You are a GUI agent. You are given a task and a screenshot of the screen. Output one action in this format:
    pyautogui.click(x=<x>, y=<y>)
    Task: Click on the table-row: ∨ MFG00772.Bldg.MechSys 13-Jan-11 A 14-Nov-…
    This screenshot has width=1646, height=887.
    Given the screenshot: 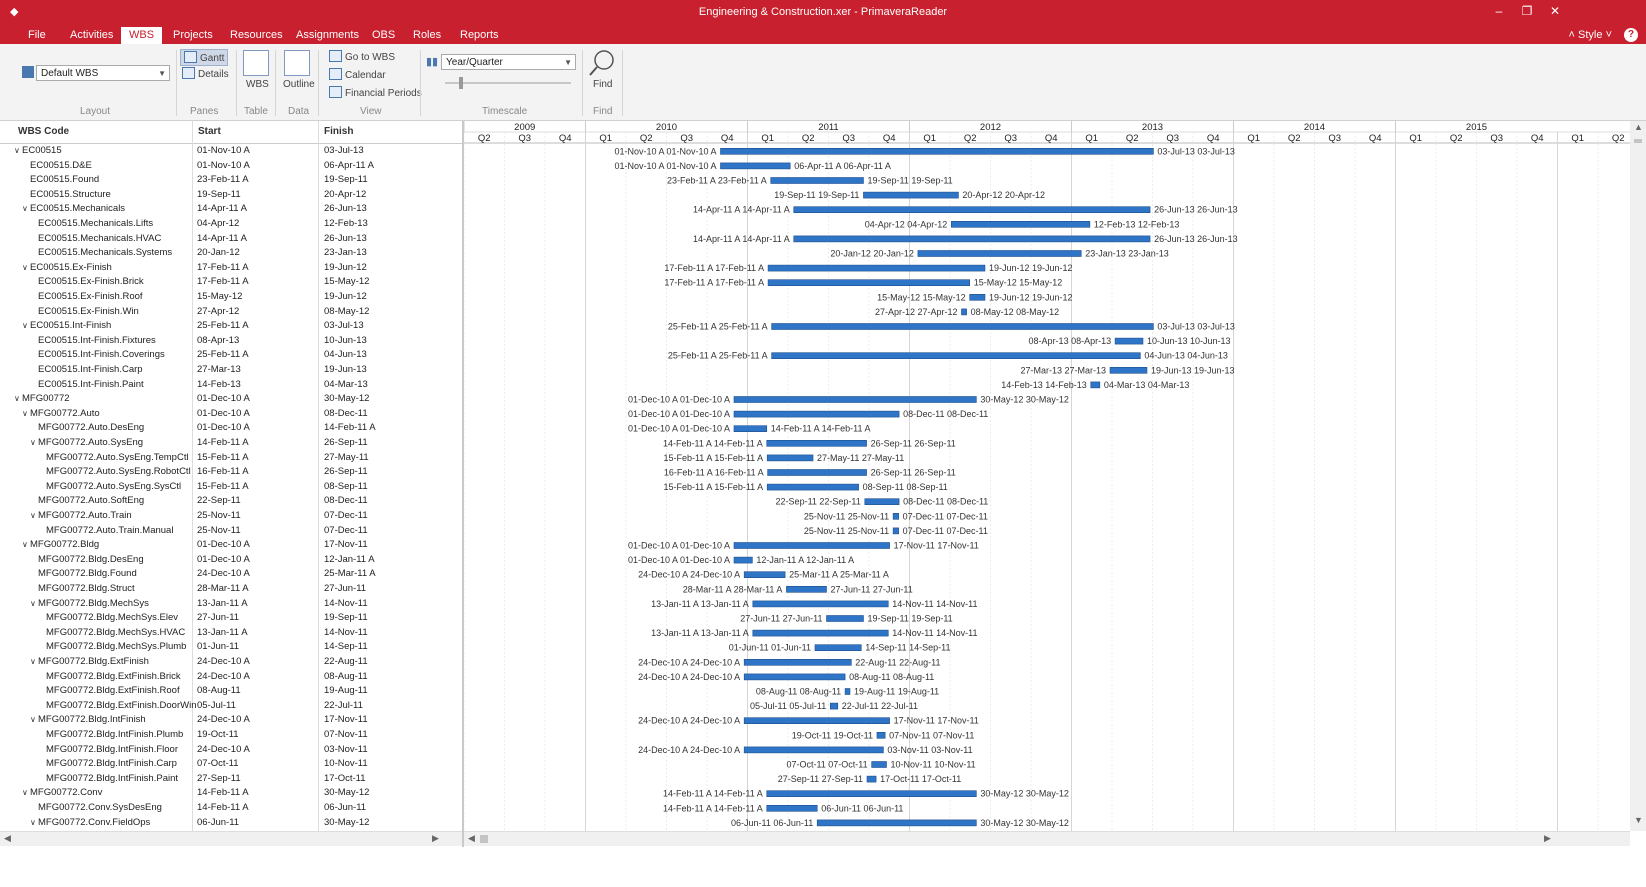 What is the action you would take?
    pyautogui.click(x=231, y=604)
    